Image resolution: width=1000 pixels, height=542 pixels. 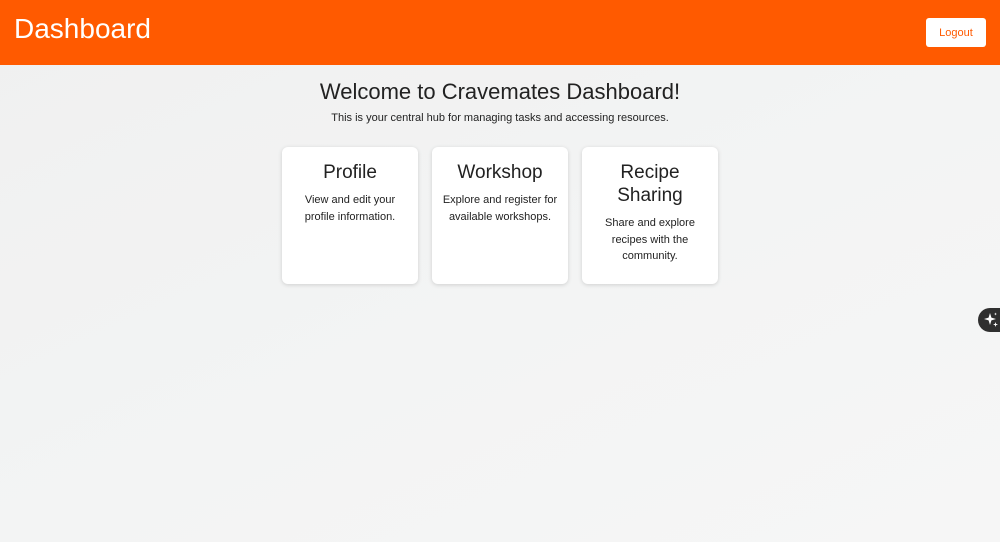 I want to click on logout-button: Logout, so click(x=956, y=32).